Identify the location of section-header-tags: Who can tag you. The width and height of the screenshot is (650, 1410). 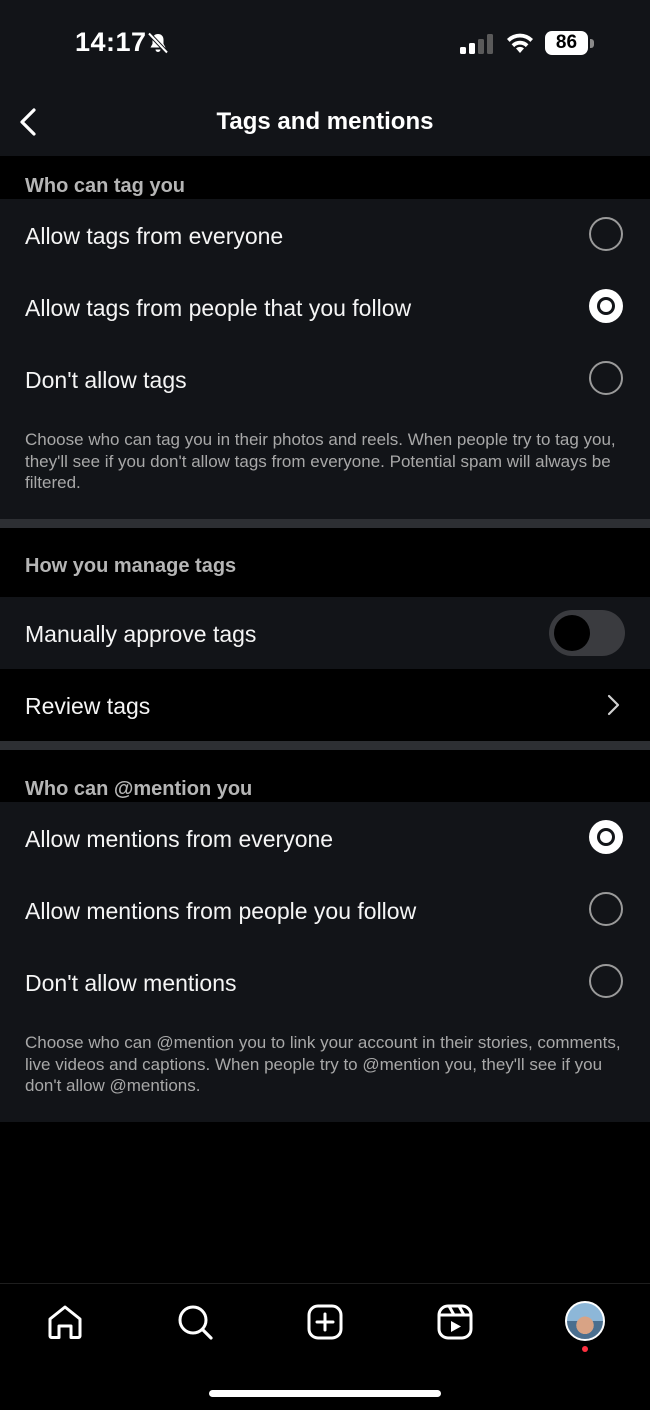
(325, 177).